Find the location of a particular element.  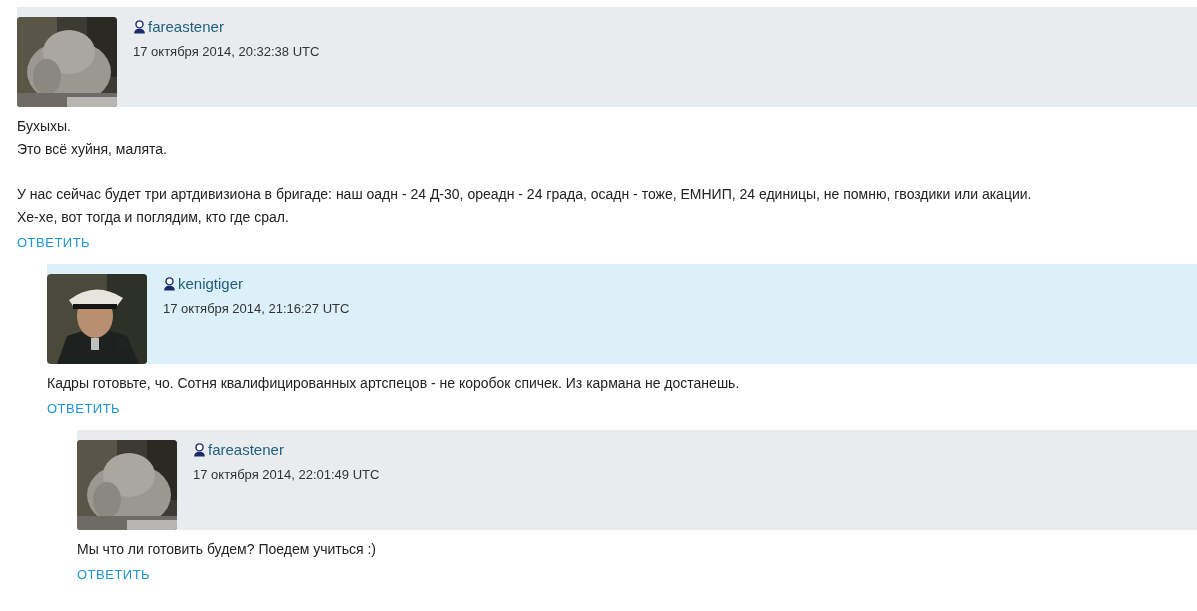

username-link: kenigtiger is located at coordinates (211, 283).